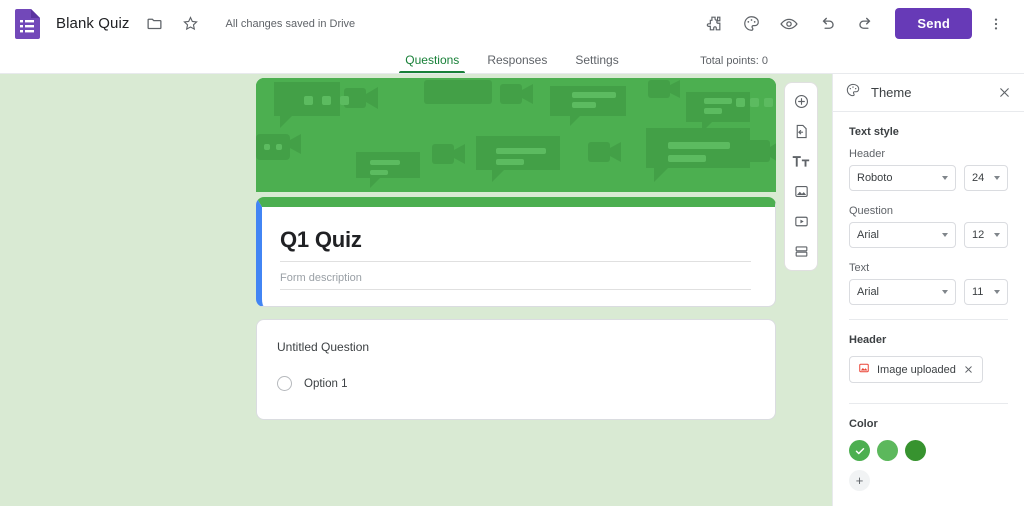  What do you see at coordinates (978, 292) in the screenshot?
I see `text-size-value: 11` at bounding box center [978, 292].